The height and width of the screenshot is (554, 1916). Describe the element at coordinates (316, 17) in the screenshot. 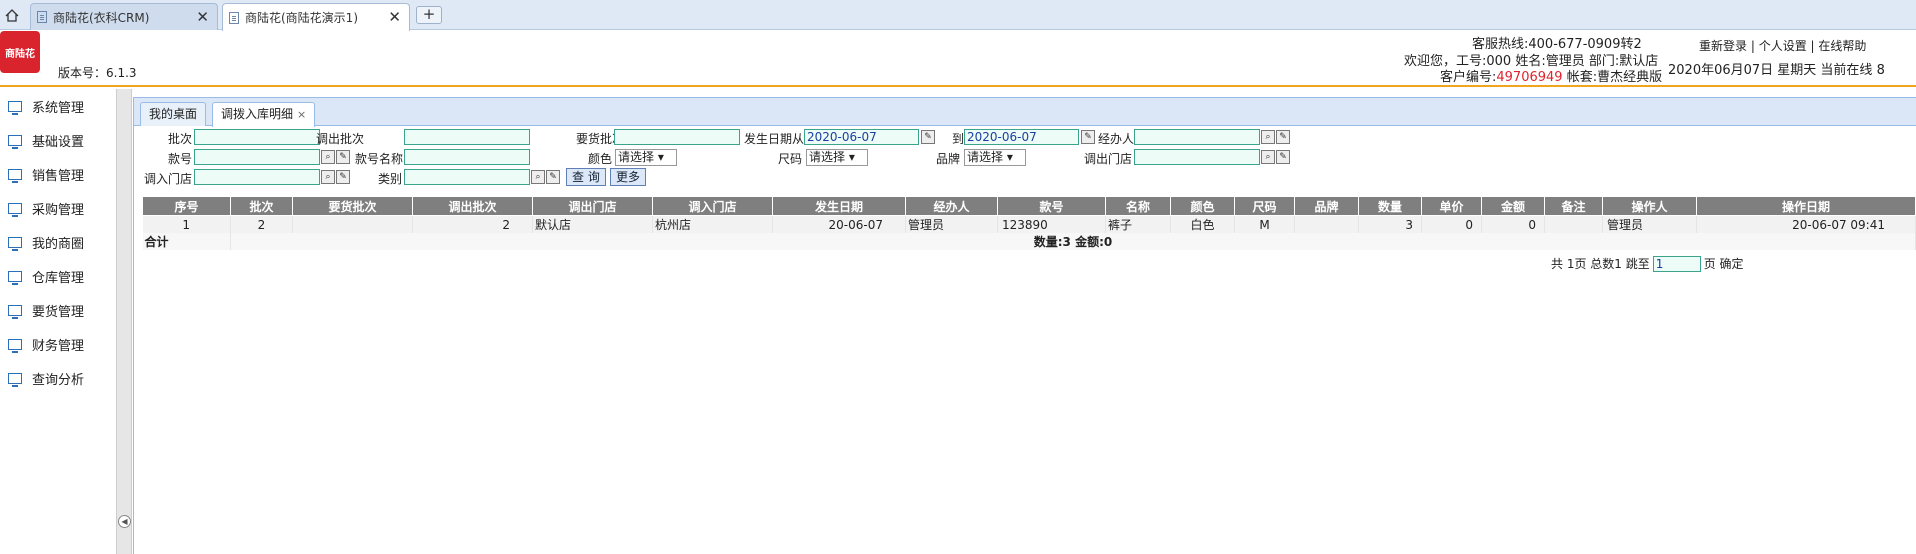

I see `browser-tab-demo: 商陆花(商陆花演示1) ✕` at that location.